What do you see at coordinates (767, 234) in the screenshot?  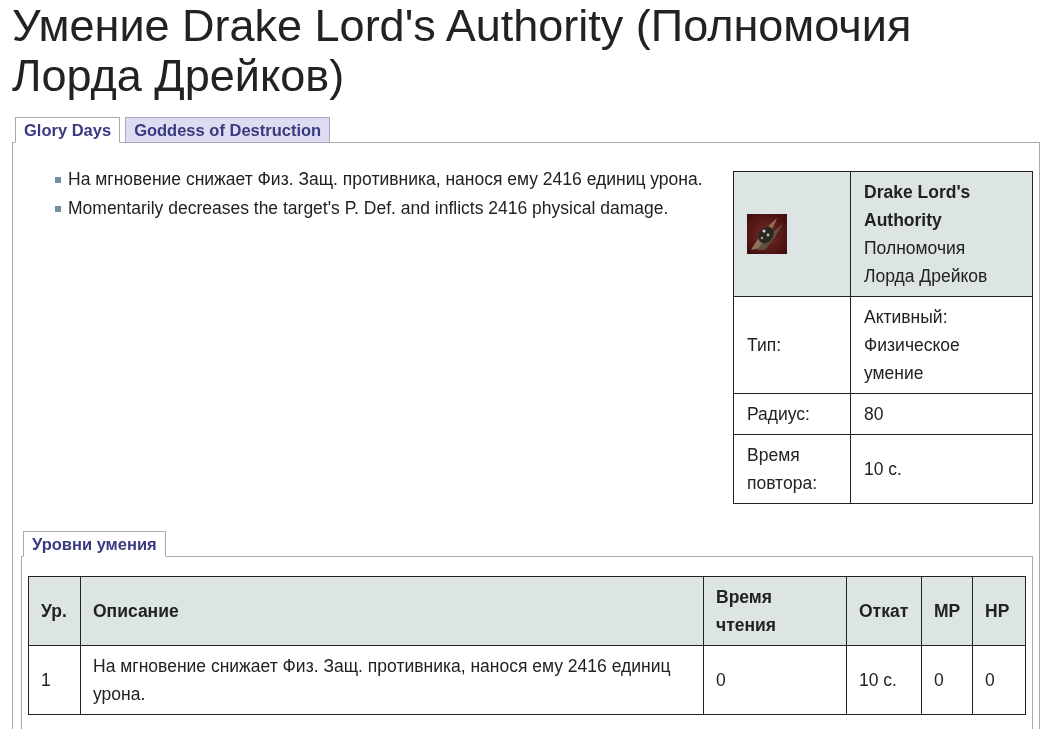 I see `skill-icon` at bounding box center [767, 234].